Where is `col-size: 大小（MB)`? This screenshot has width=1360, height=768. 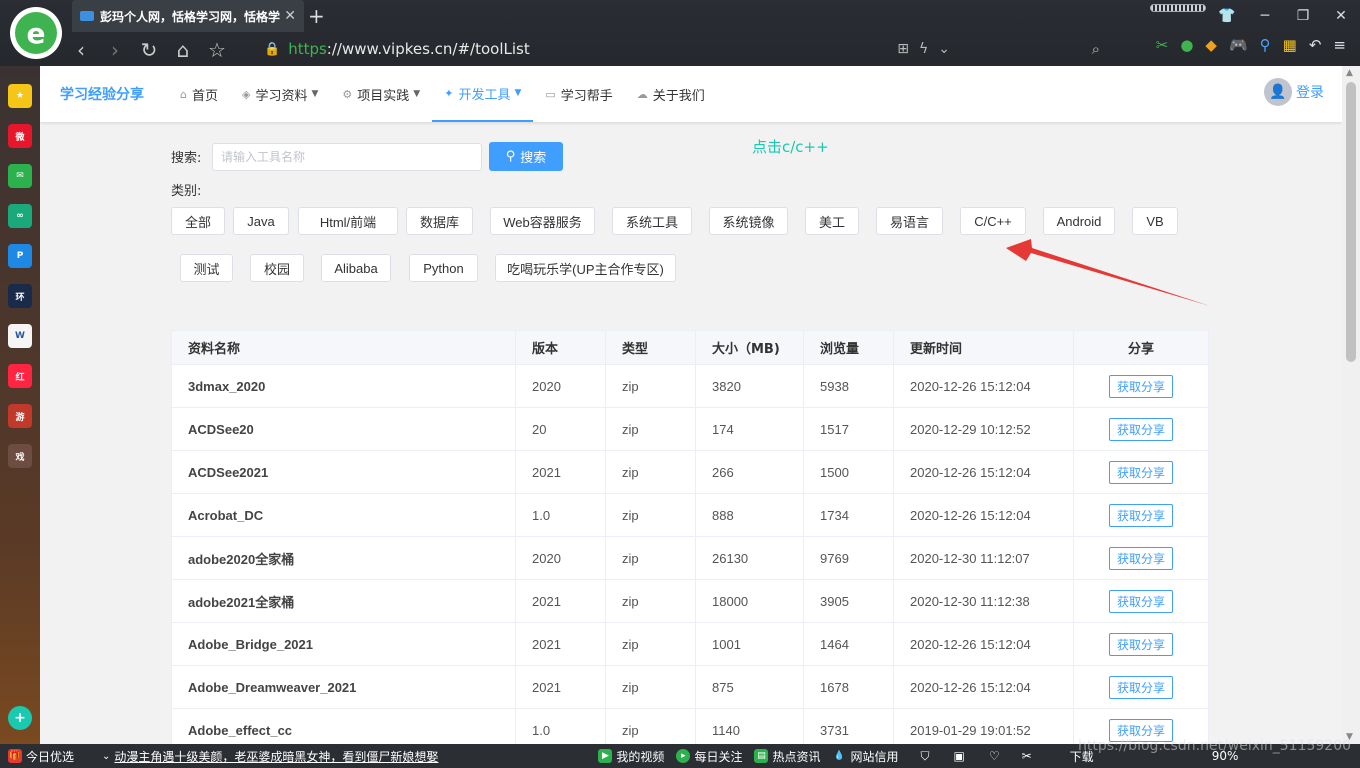 col-size: 大小（MB) is located at coordinates (749, 347).